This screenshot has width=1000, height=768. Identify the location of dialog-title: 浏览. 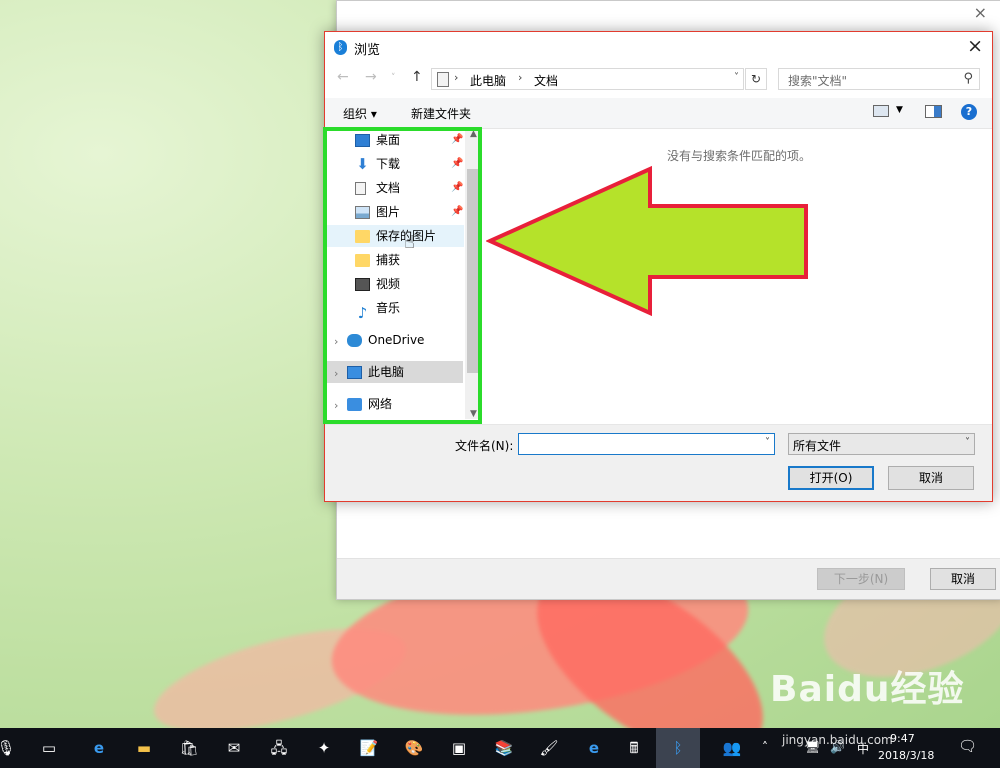
(367, 50).